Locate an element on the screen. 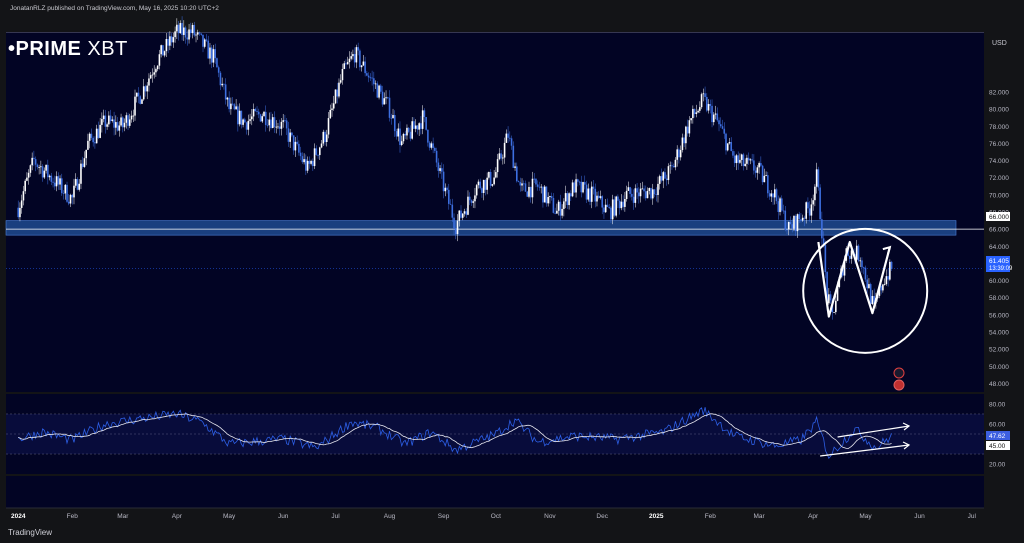  time-tick-label: 2025 is located at coordinates (656, 516).